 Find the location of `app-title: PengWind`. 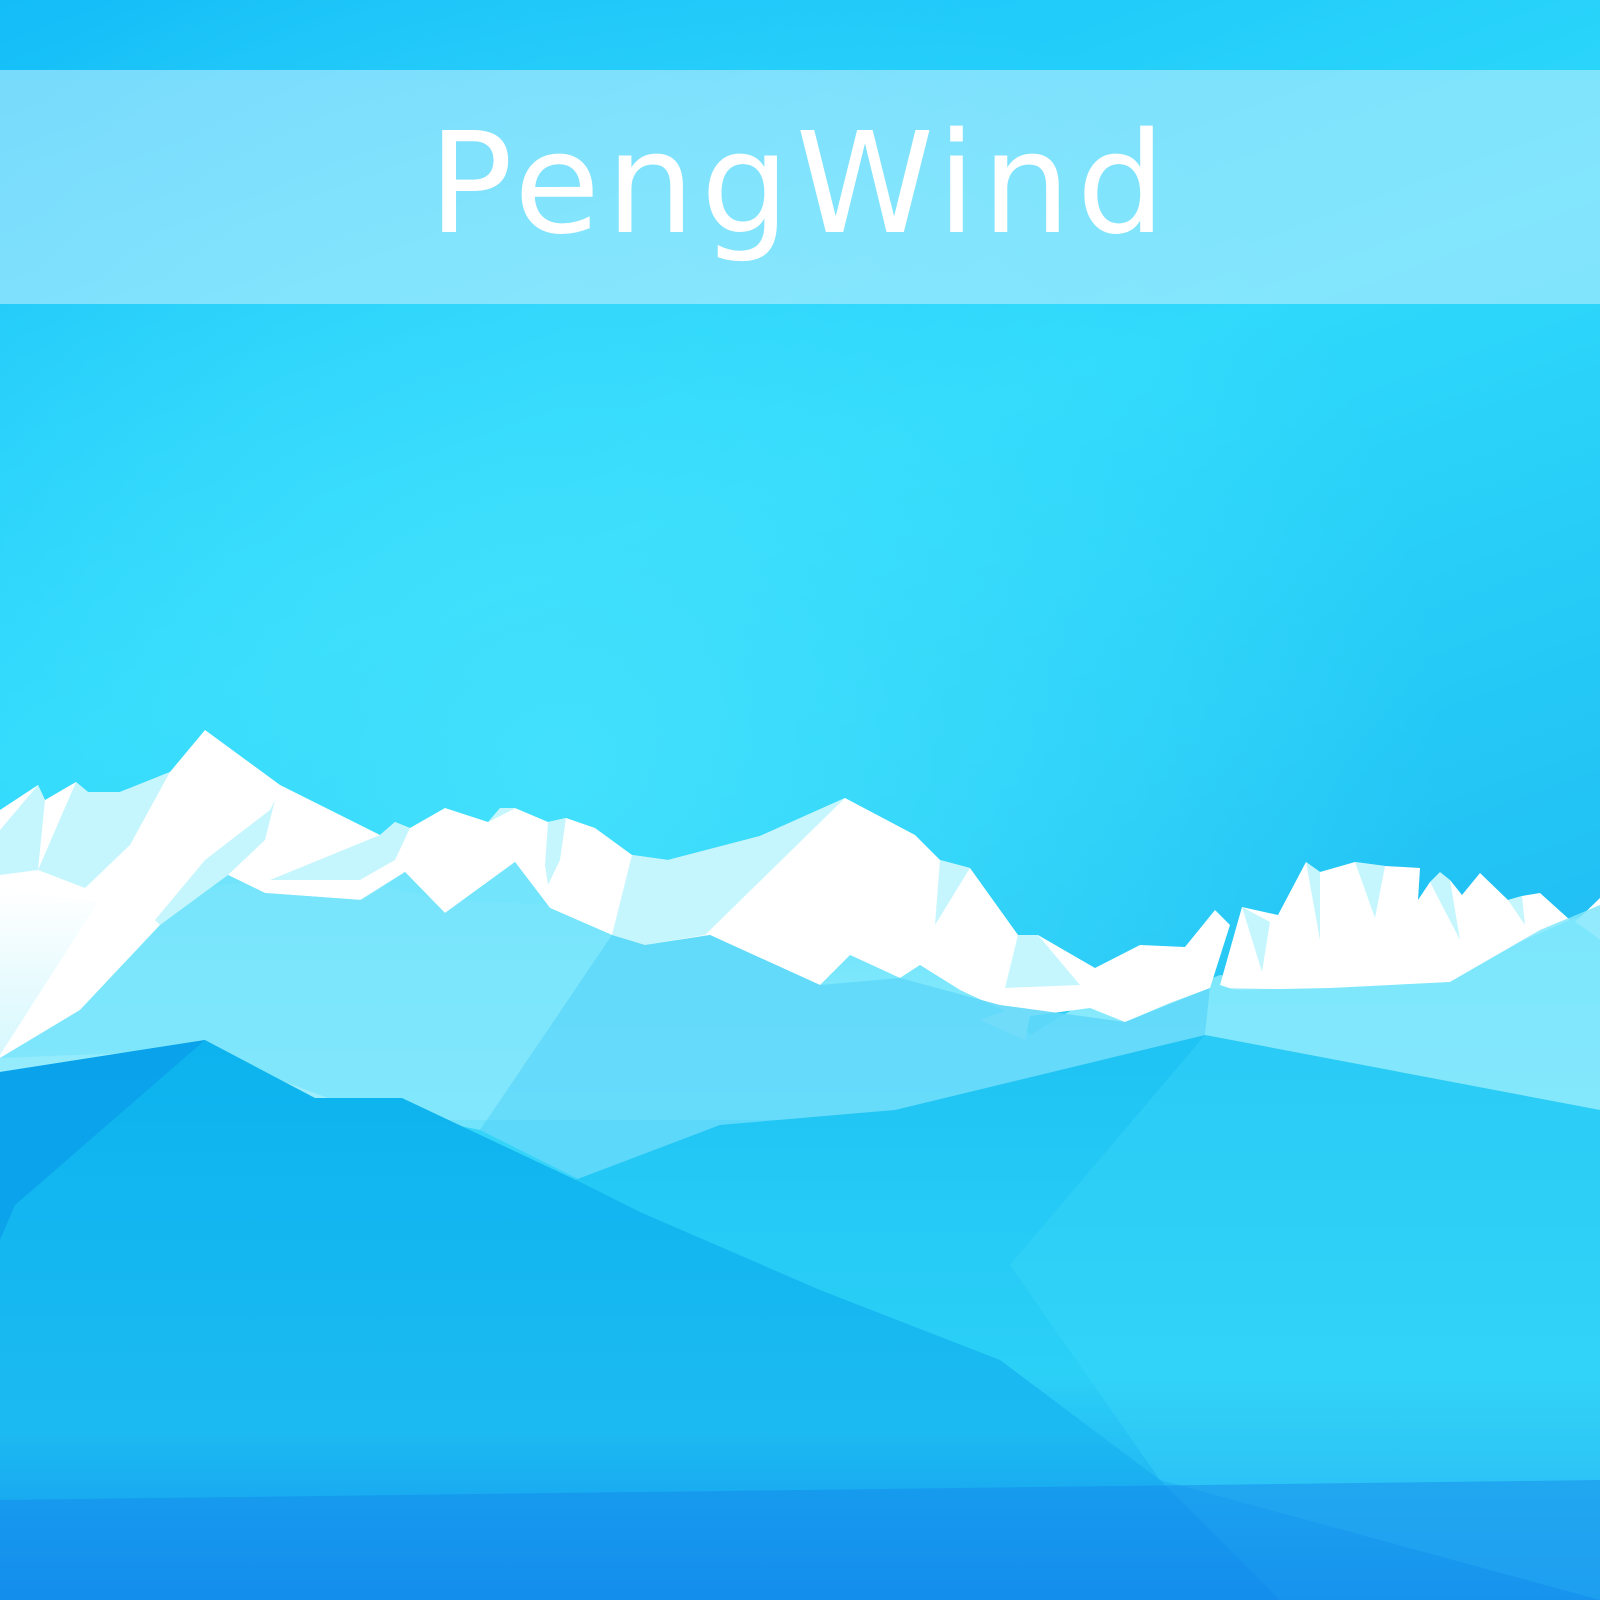

app-title: PengWind is located at coordinates (800, 184).